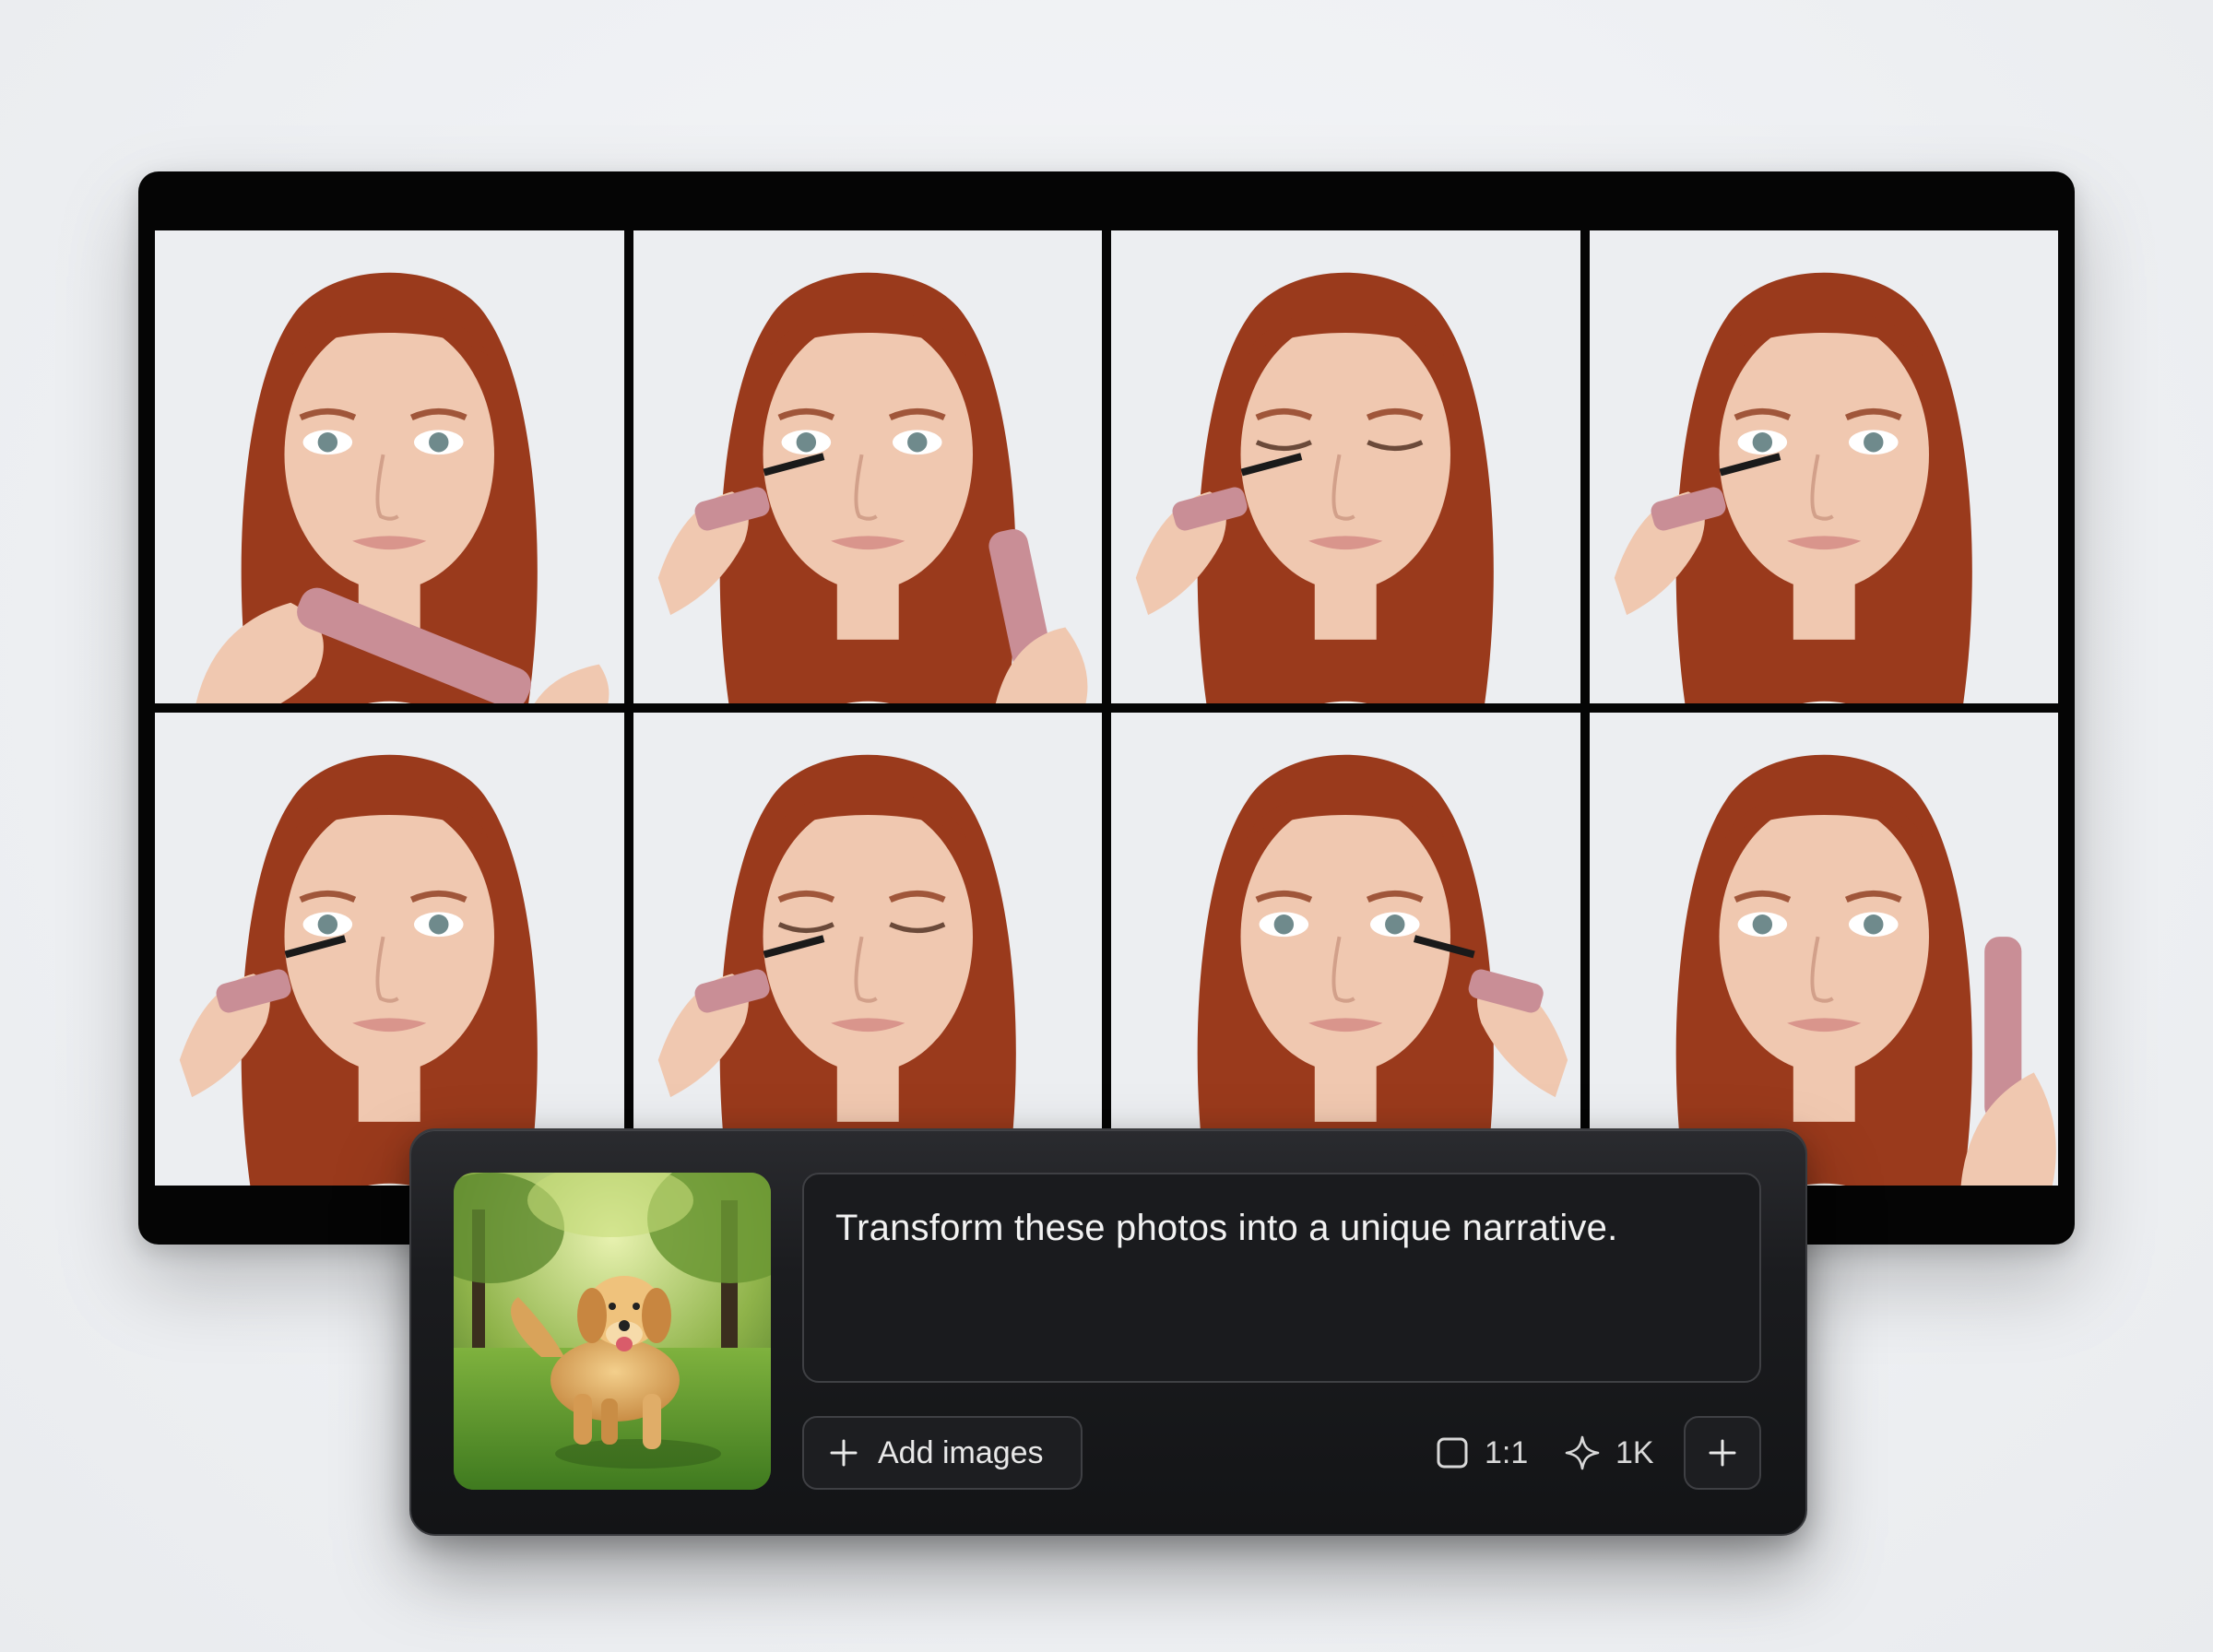 The height and width of the screenshot is (1652, 2213). What do you see at coordinates (1507, 1452) in the screenshot?
I see `aspect-ratio-value: 1:1` at bounding box center [1507, 1452].